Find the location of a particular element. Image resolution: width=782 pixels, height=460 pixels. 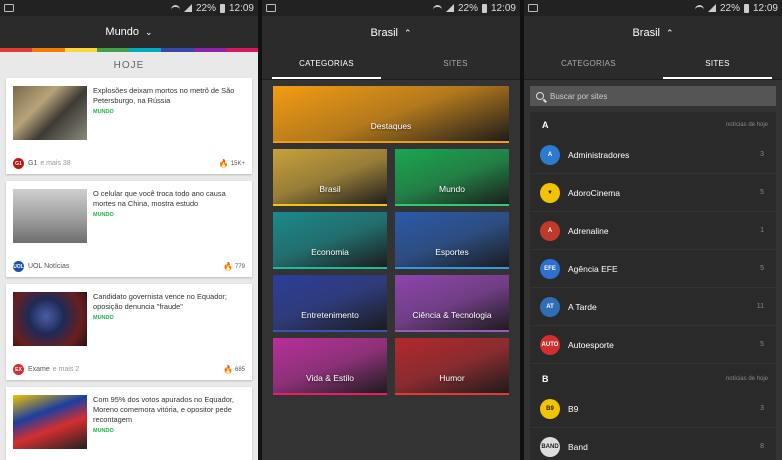

section-note: notícias de hoje is located at coordinates (746, 379).